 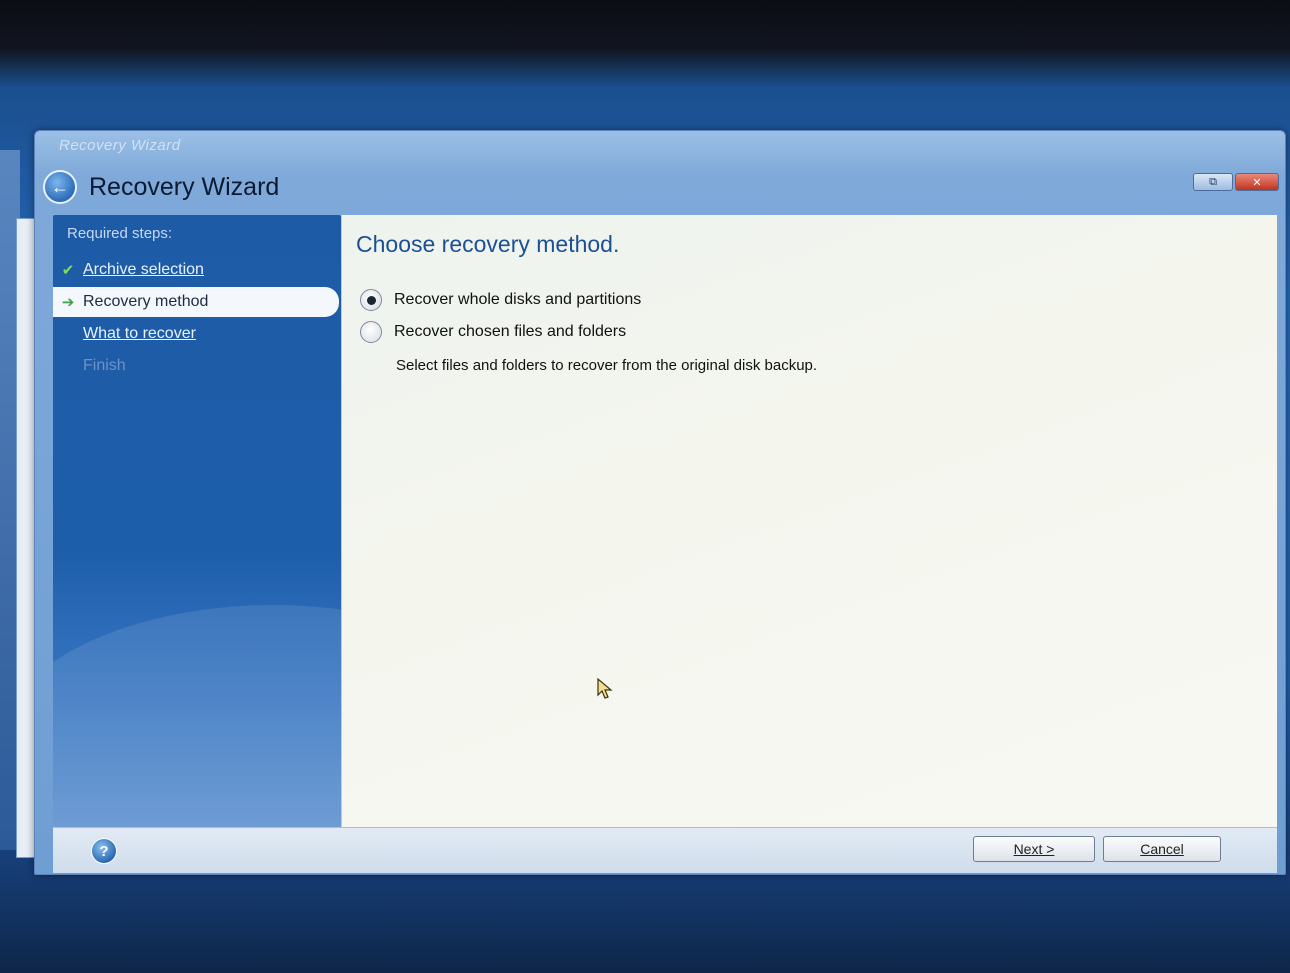 I want to click on option-recover-whole-disks: Recover whole disks and partitions, so click(x=500, y=300).